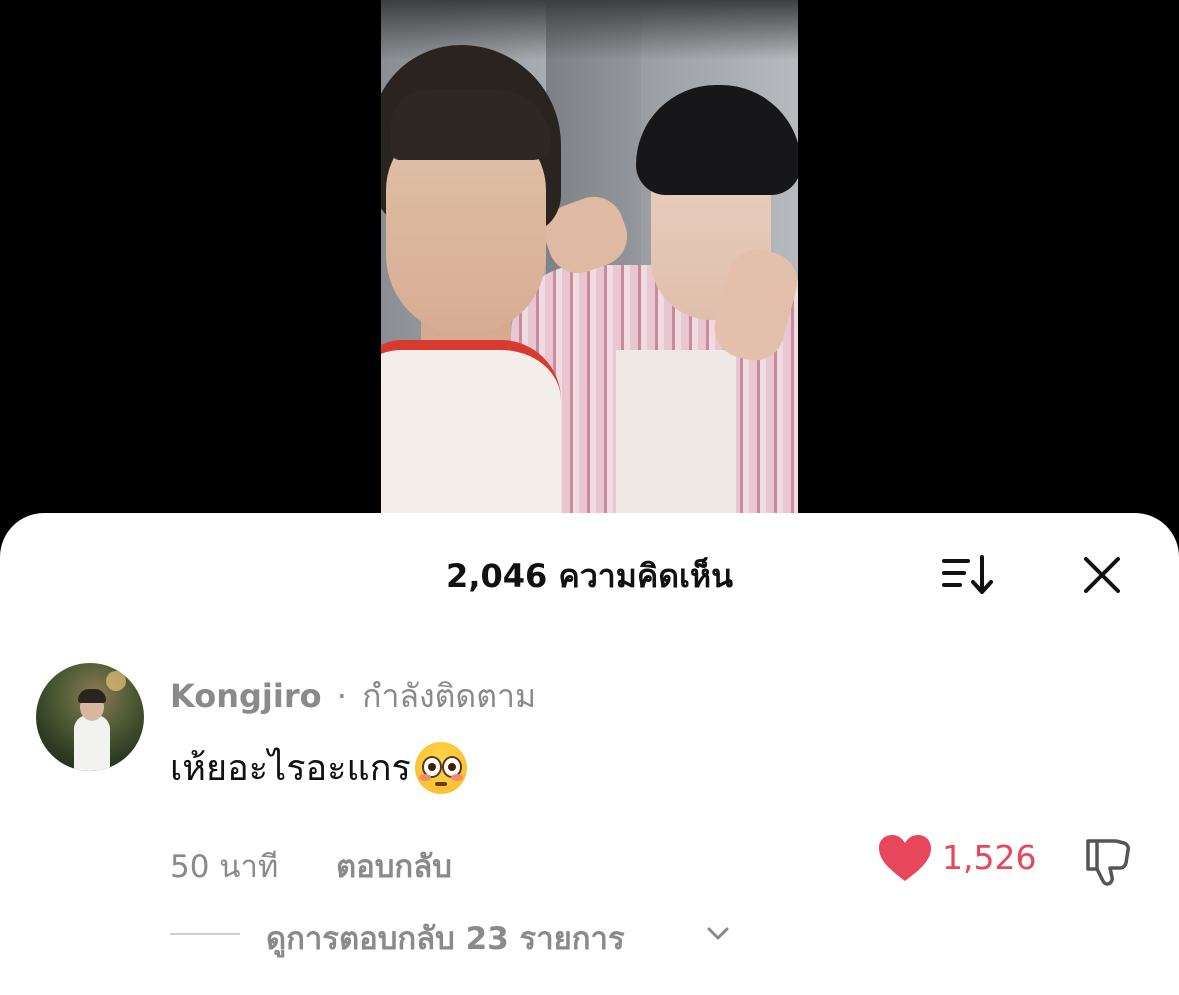 The width and height of the screenshot is (1179, 995). Describe the element at coordinates (224, 867) in the screenshot. I see `comment-time: 50 นาที` at that location.